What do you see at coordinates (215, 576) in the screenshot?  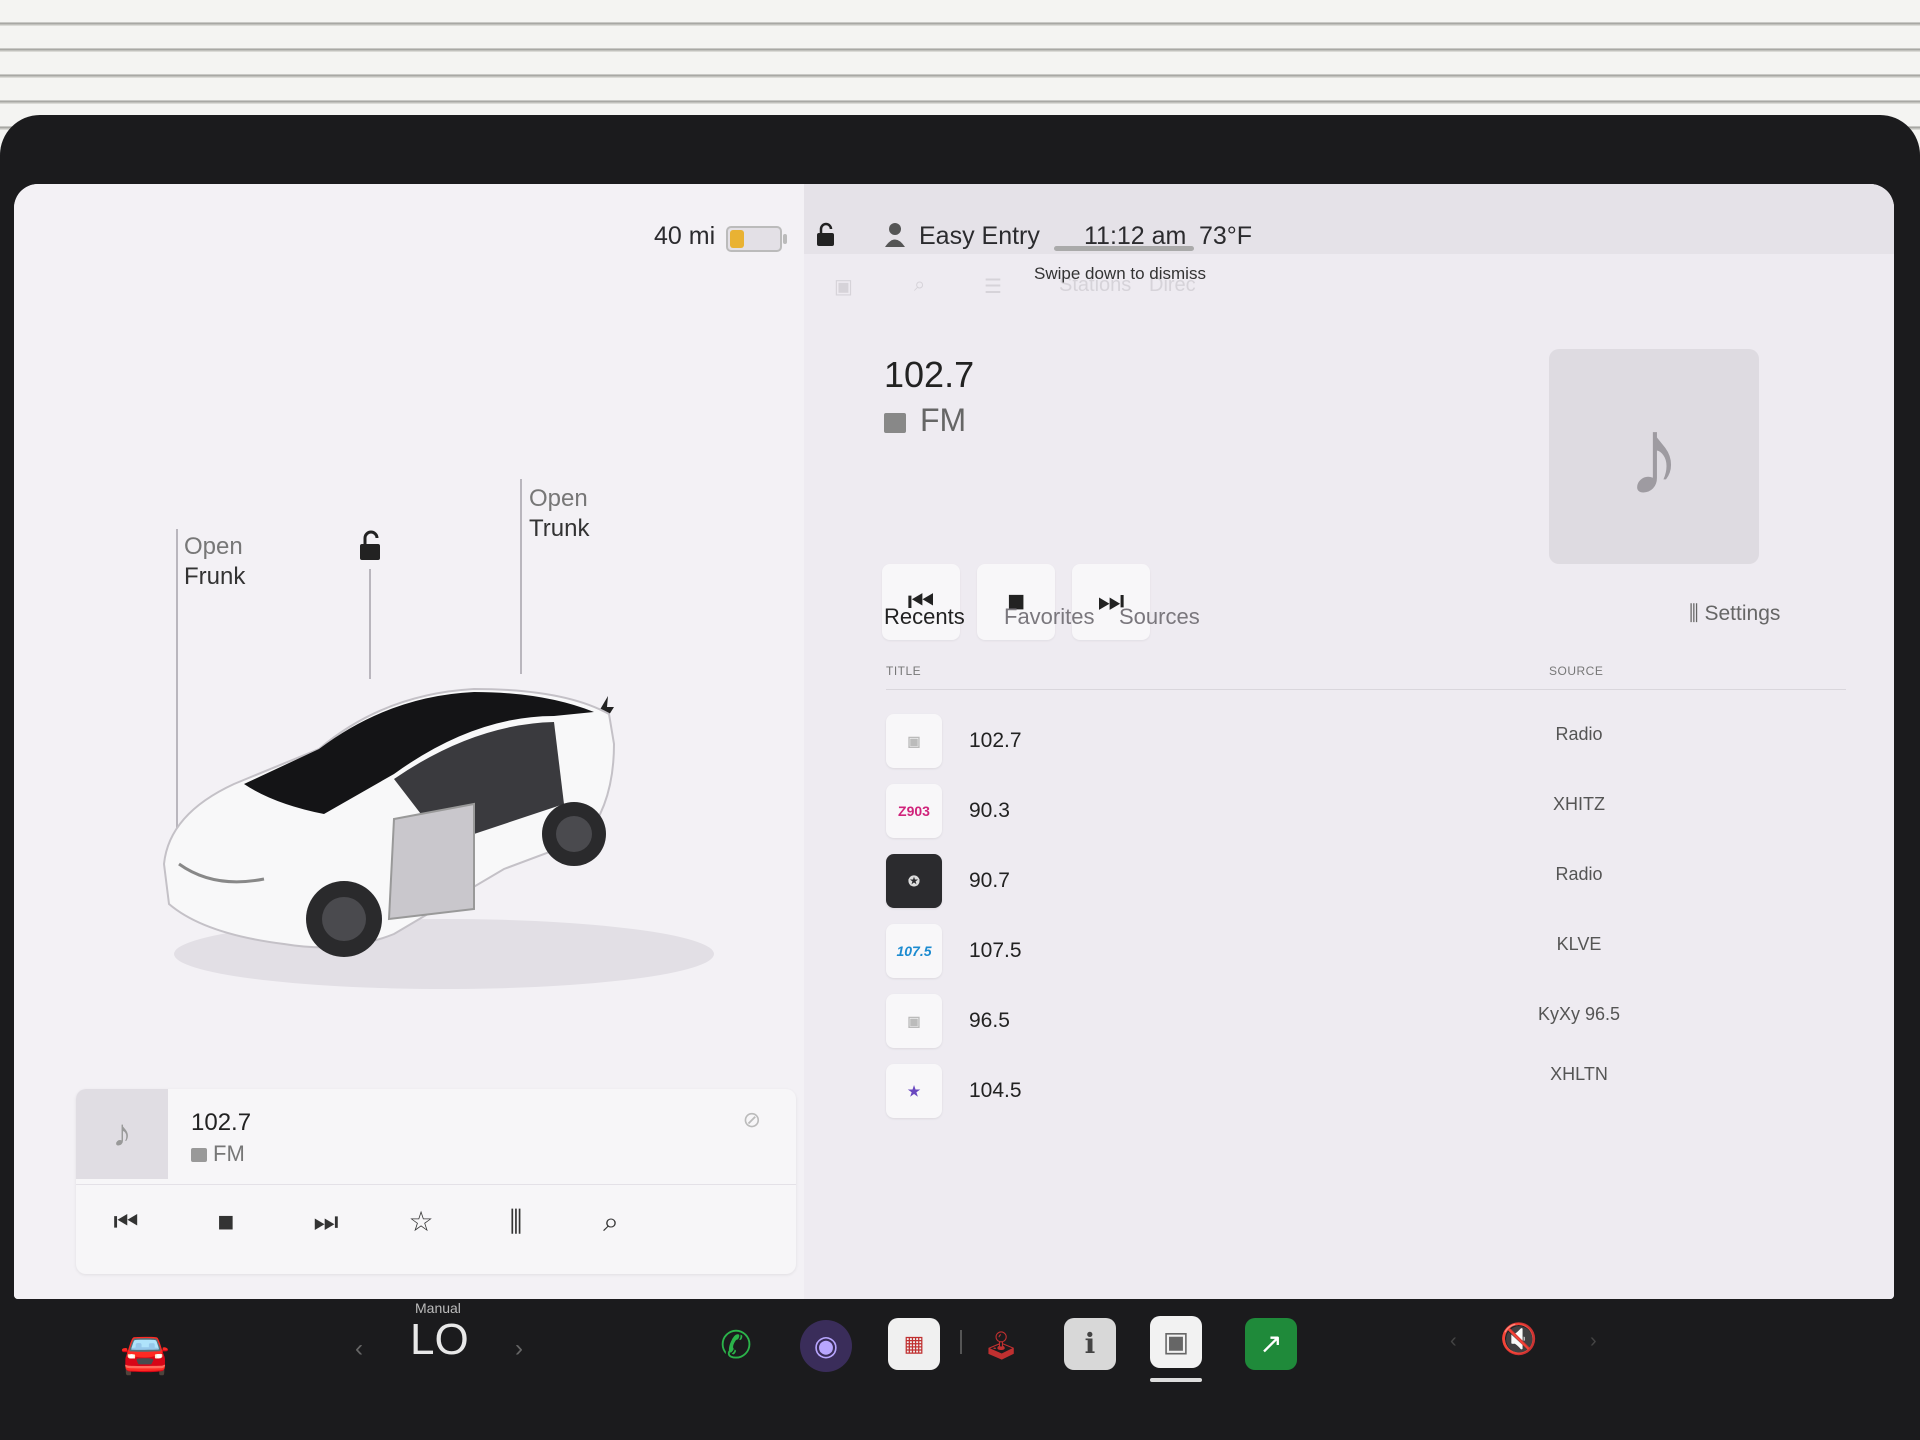 I see `frunk-label-line2: Frunk` at bounding box center [215, 576].